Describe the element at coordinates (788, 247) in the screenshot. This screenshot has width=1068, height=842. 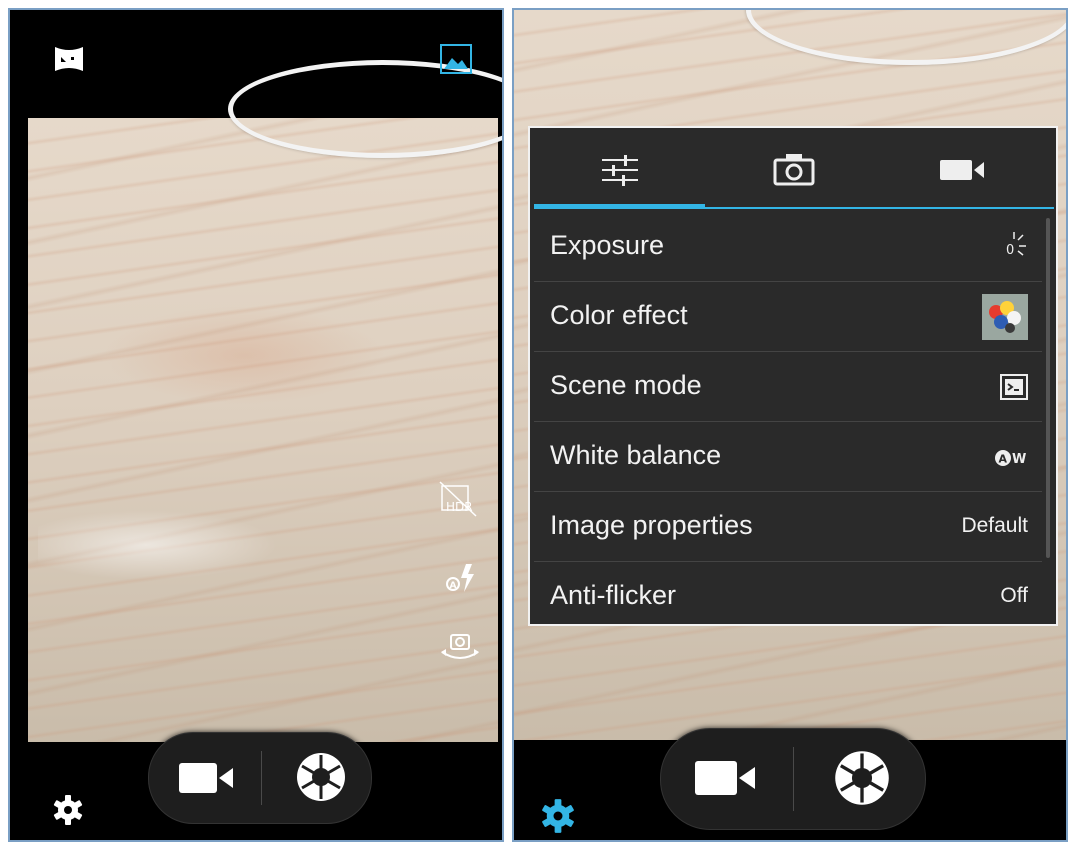
I see `menu-item-exposure: Exposure 0` at that location.